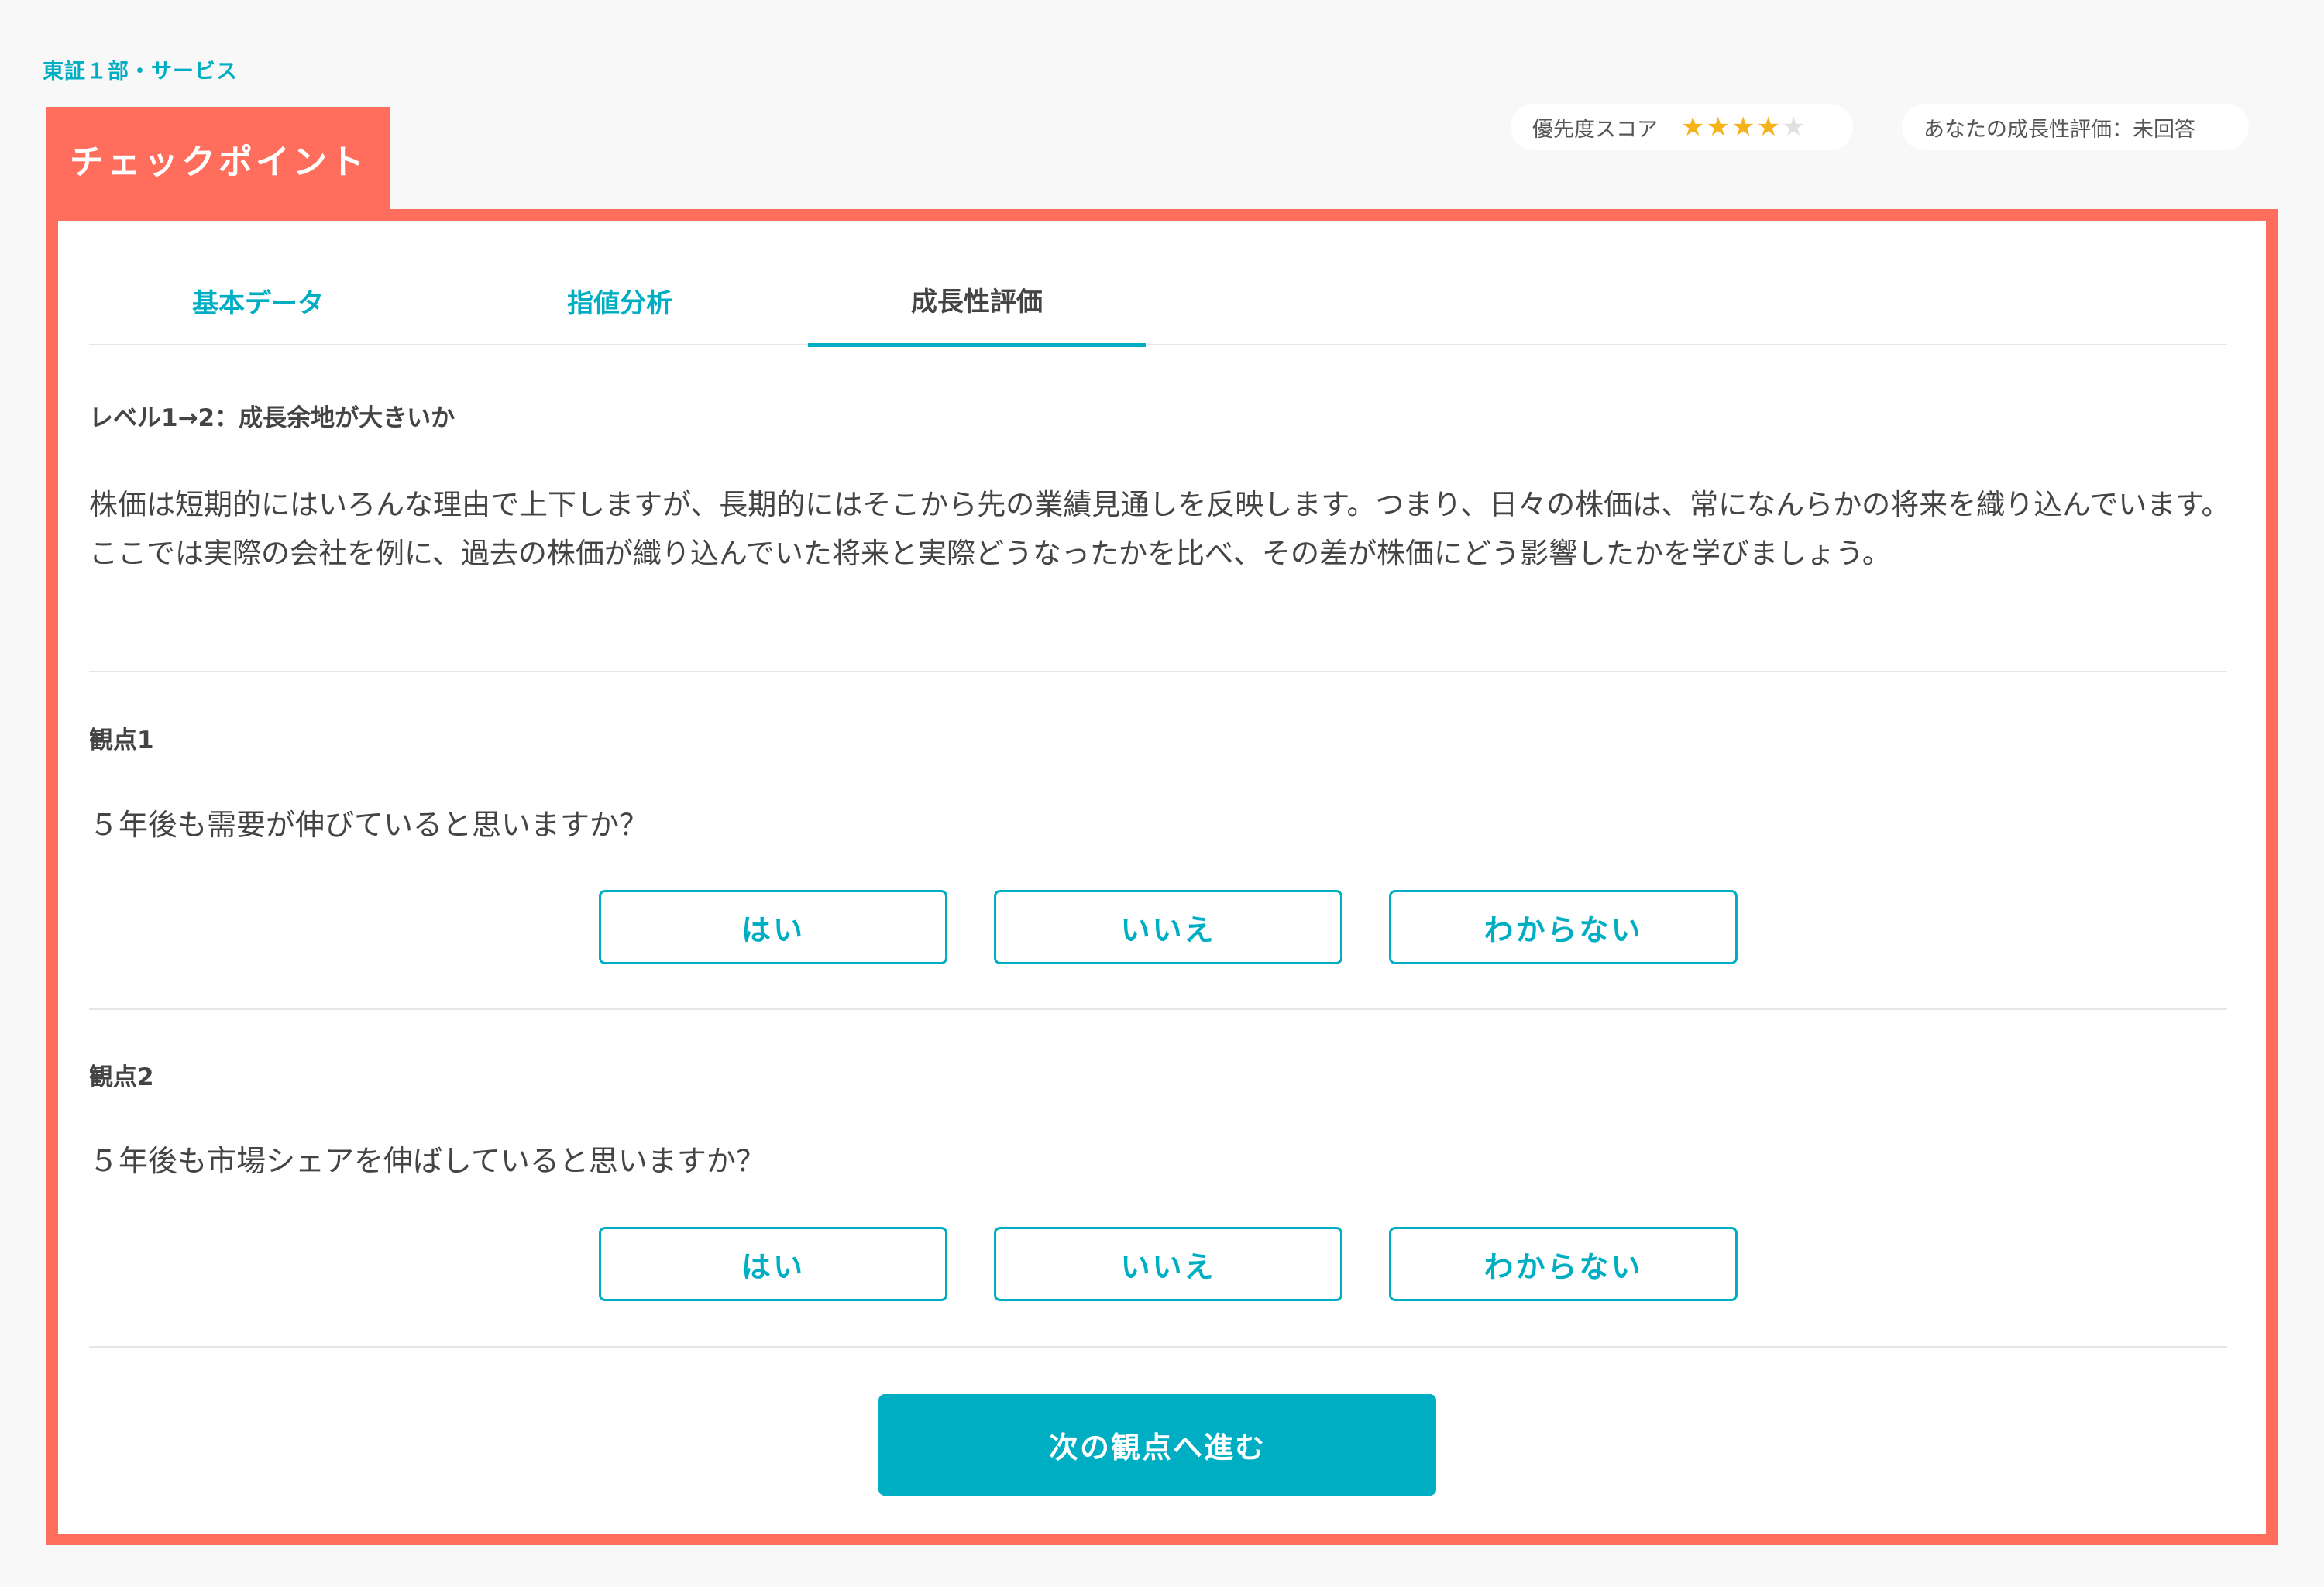 The width and height of the screenshot is (2324, 1587). I want to click on viewpoint-2-label: 観点2, so click(121, 1077).